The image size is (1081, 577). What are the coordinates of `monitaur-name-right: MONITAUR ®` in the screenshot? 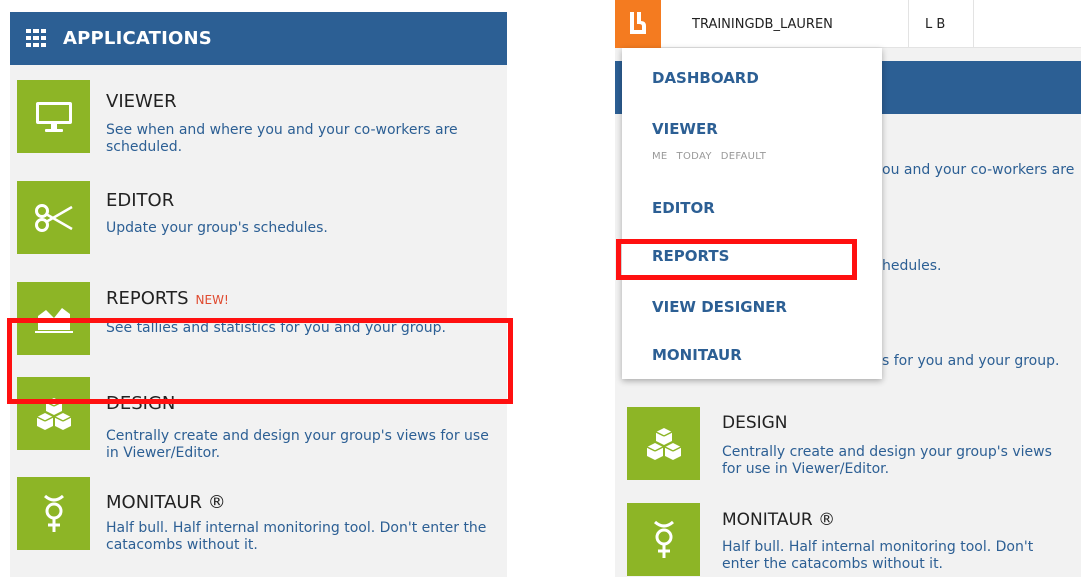 It's located at (778, 520).